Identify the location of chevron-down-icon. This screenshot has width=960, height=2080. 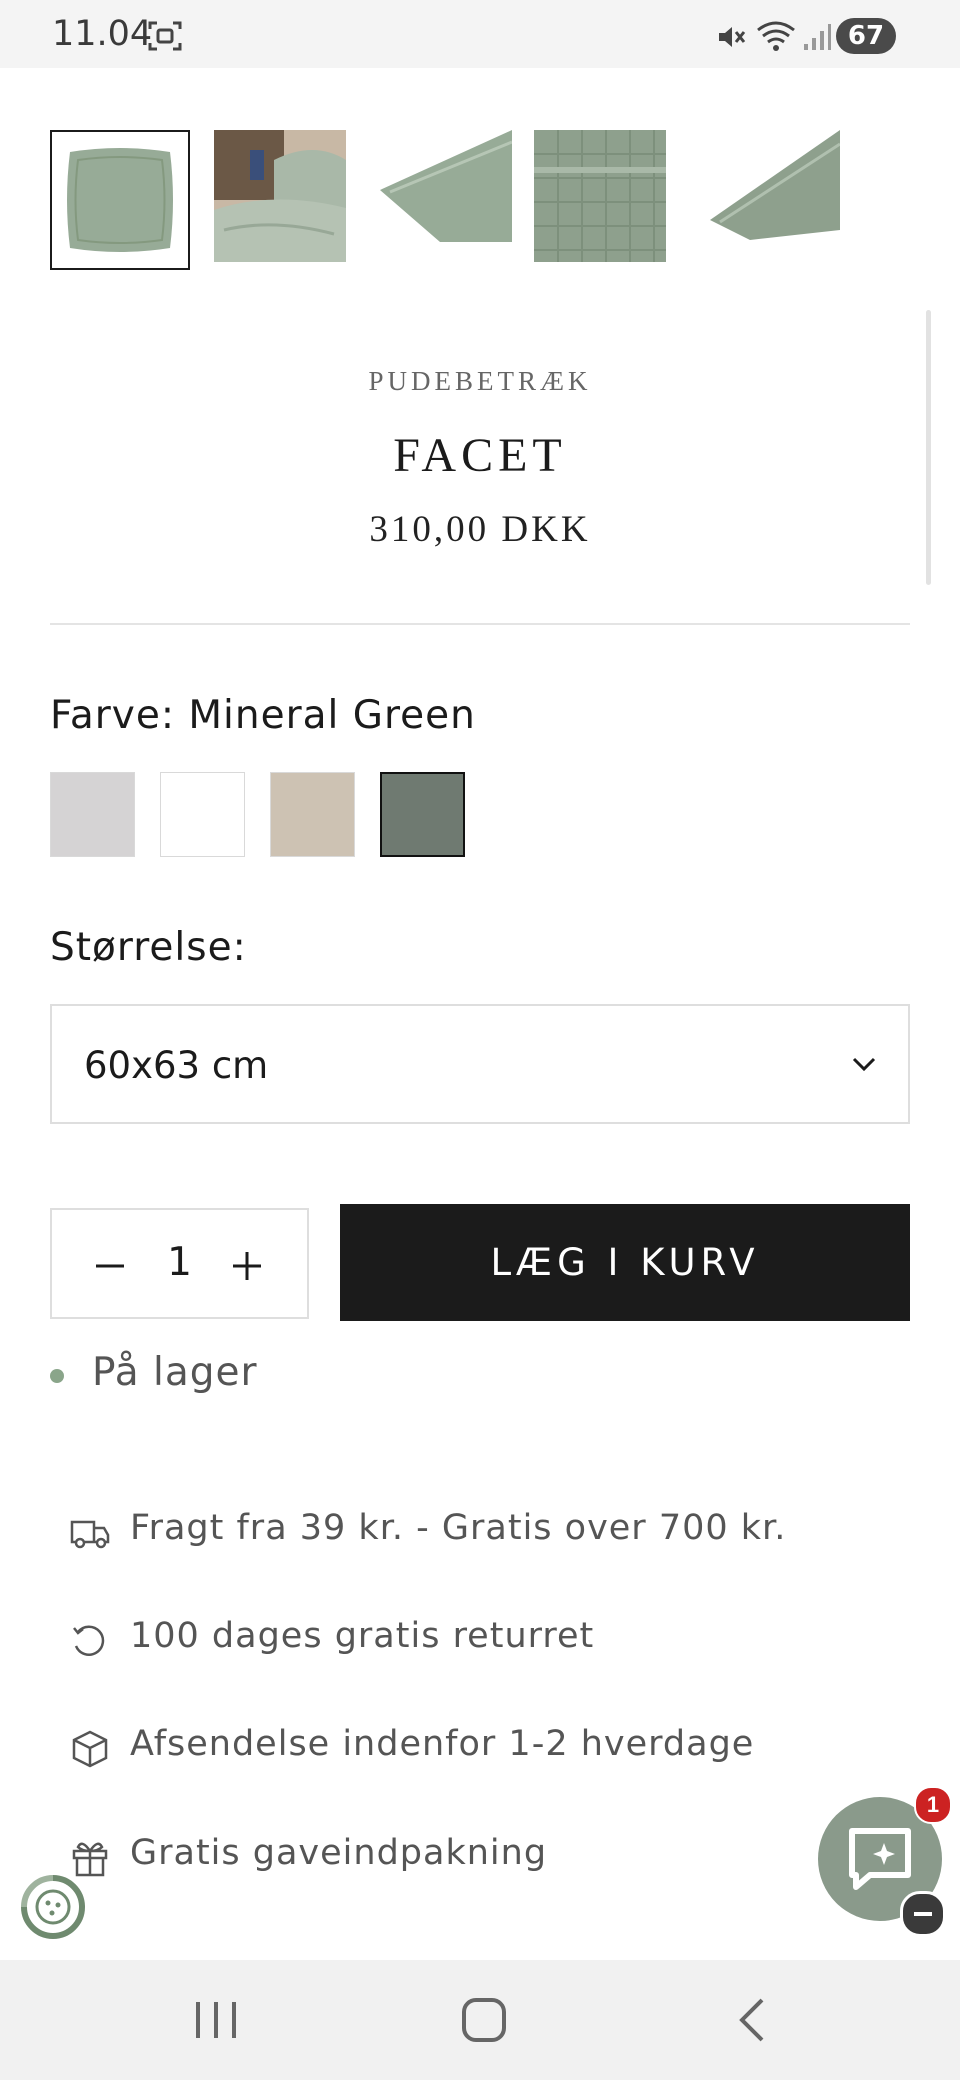
(864, 1066).